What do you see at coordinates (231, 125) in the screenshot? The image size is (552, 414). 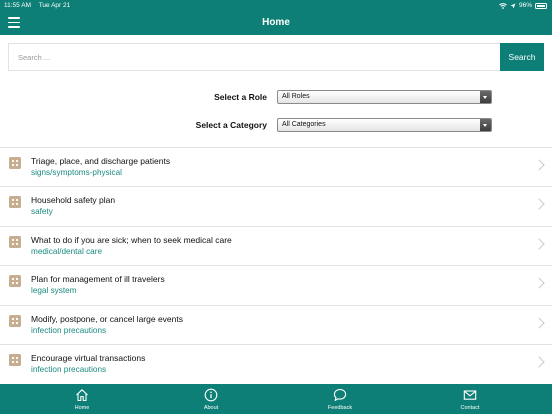 I see `category-label: Select a Category` at bounding box center [231, 125].